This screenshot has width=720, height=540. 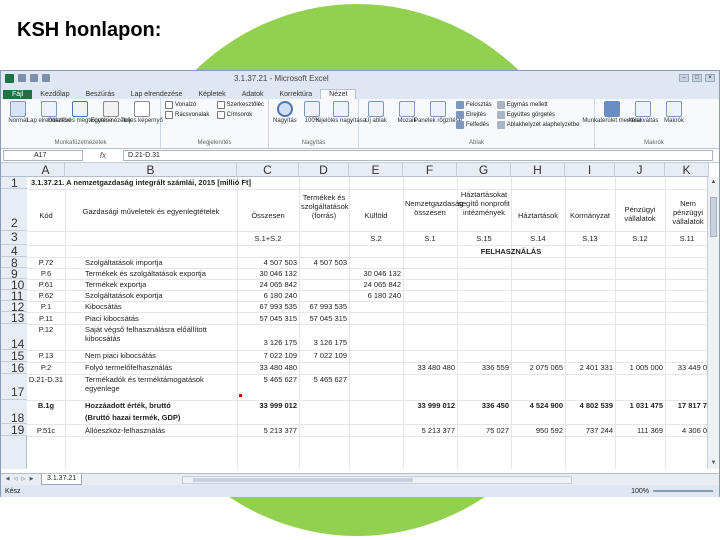 I want to click on hscroll-thumb, so click(x=303, y=479).